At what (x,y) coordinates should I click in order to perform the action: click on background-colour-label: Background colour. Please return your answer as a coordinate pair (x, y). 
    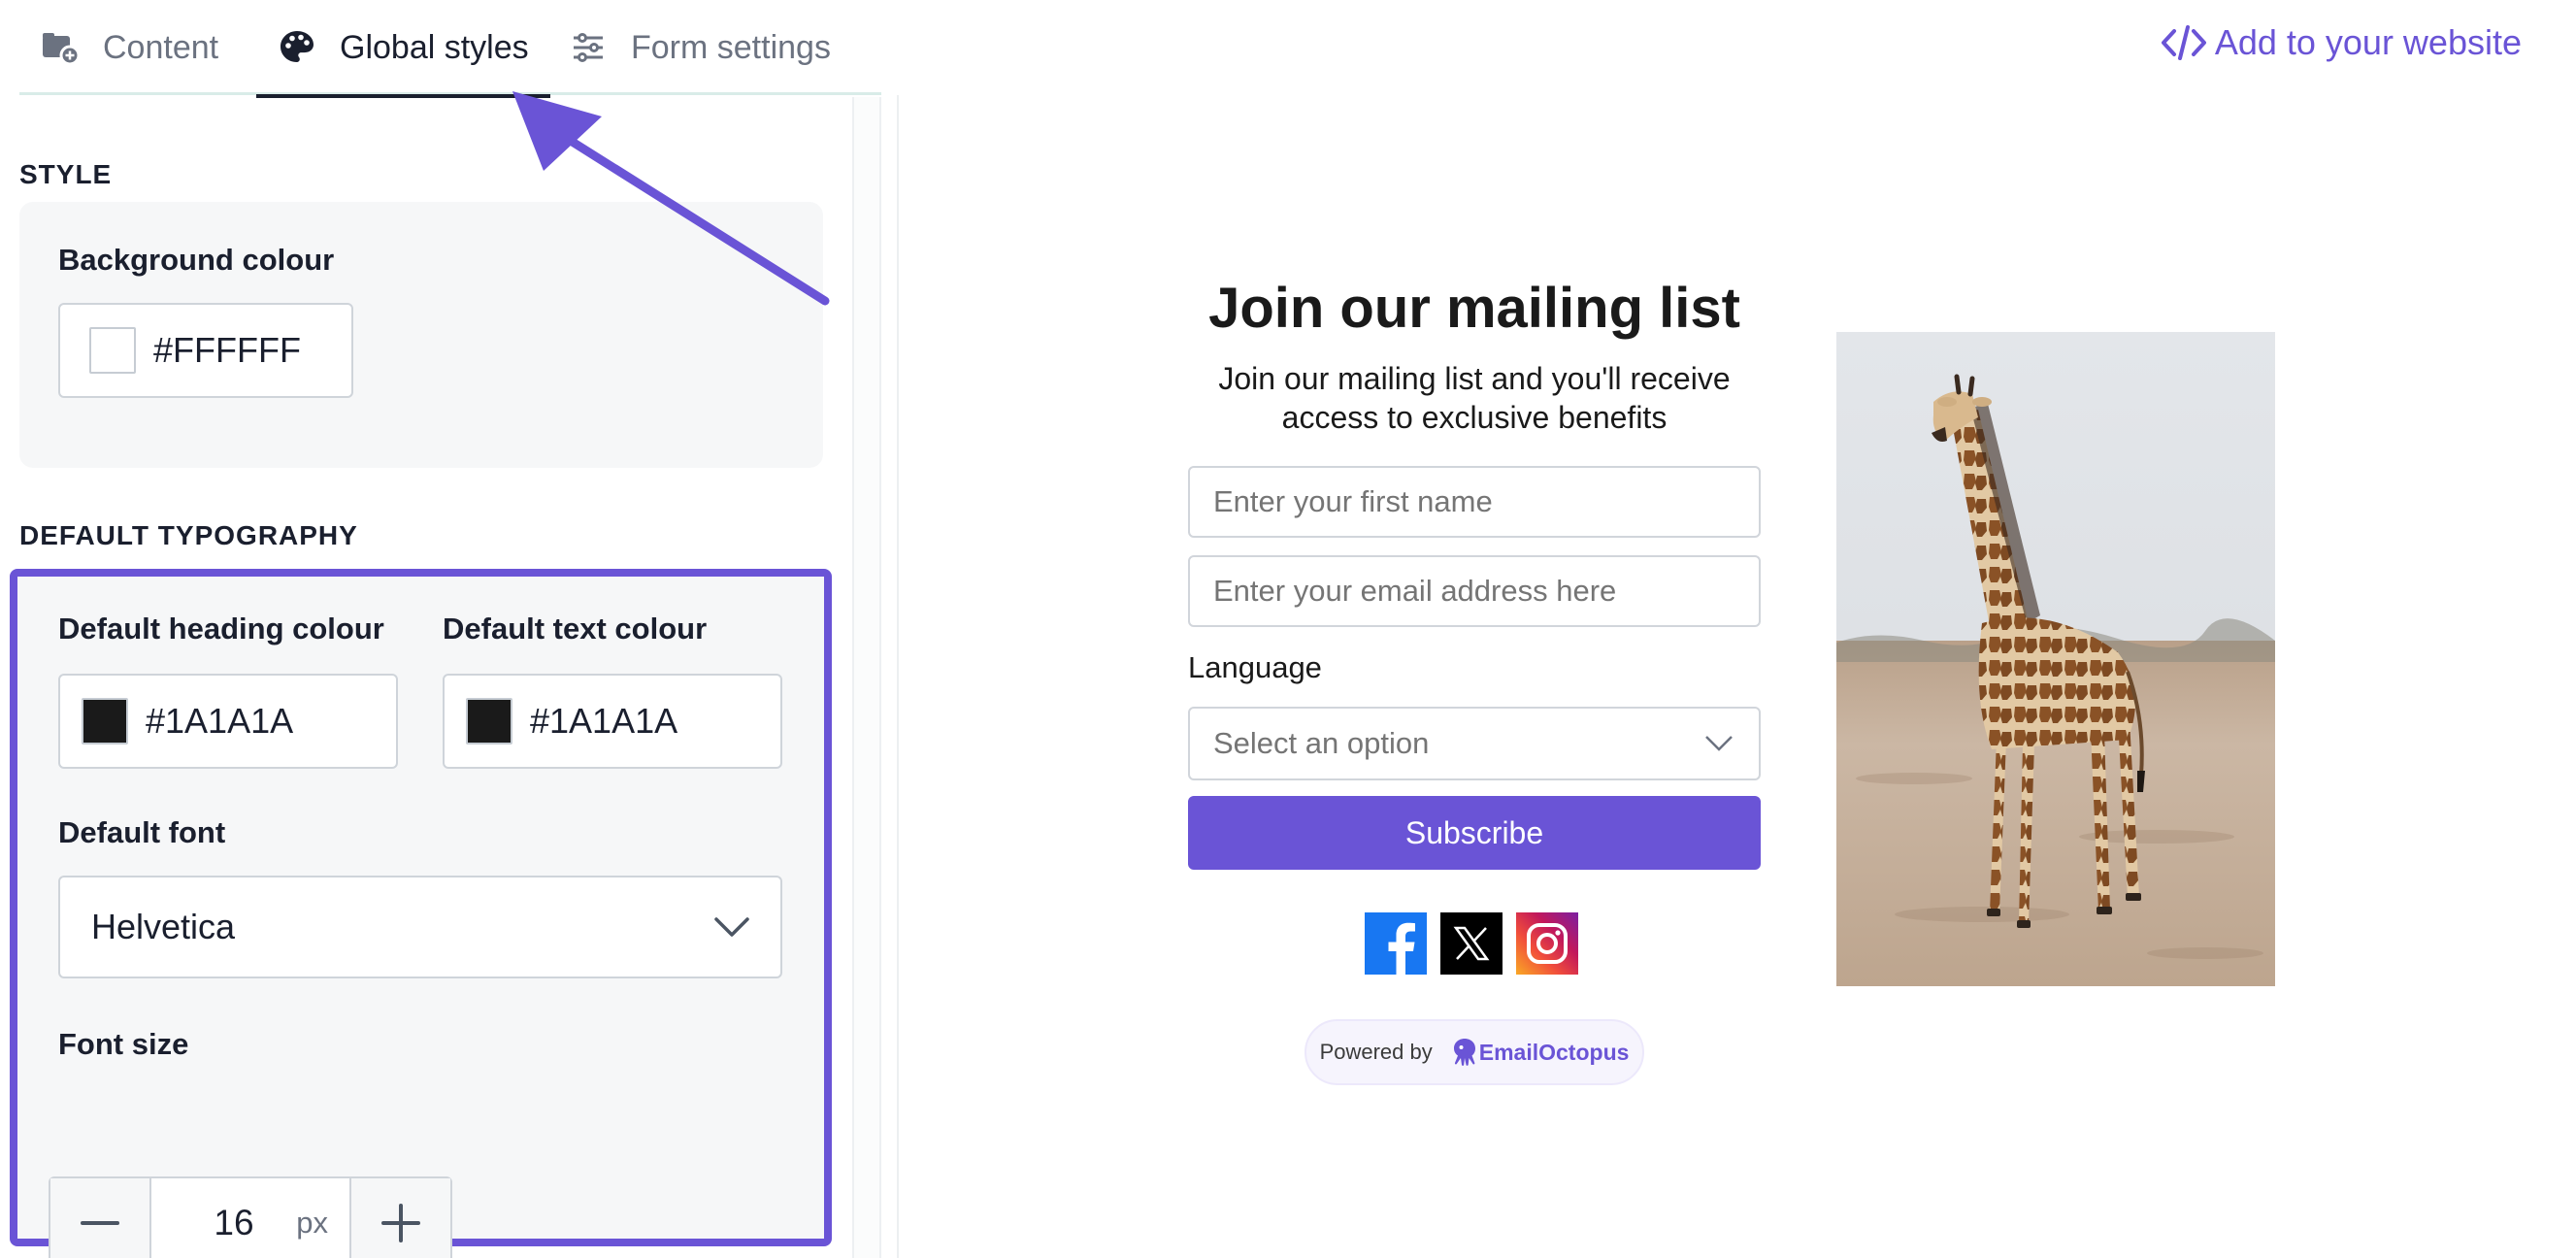
    Looking at the image, I should click on (196, 260).